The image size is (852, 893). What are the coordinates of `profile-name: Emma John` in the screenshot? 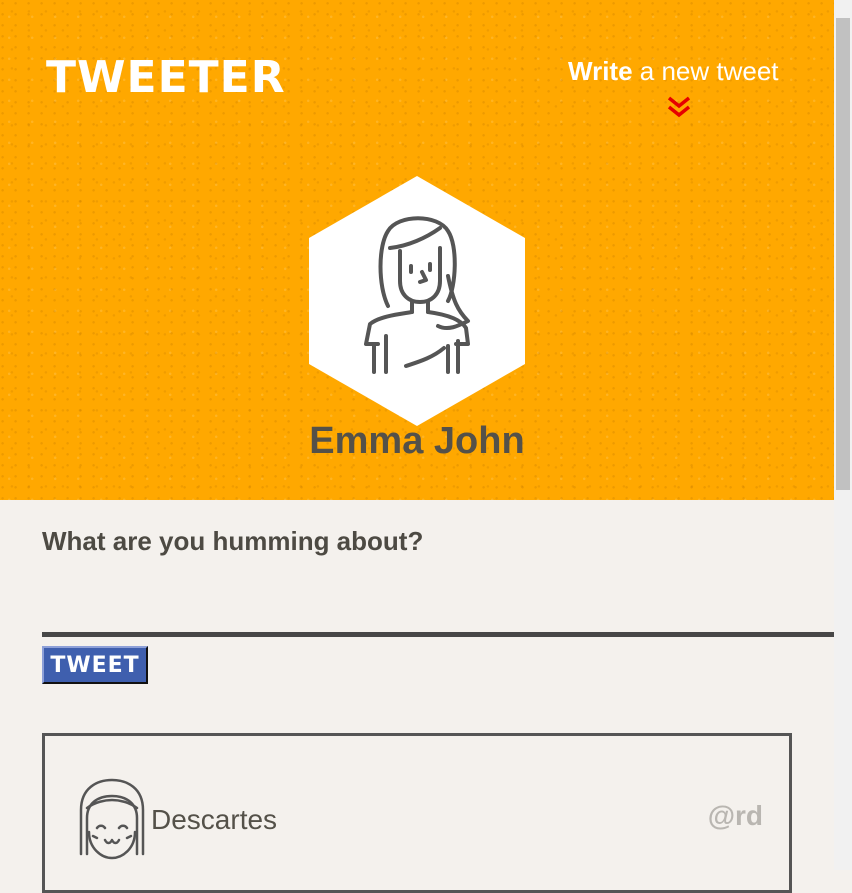 It's located at (417, 441).